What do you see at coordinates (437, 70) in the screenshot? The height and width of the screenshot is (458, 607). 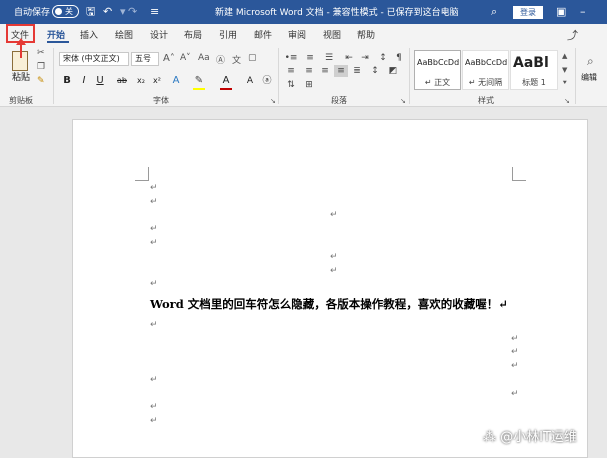 I see `style-normal: AaBbCcDd ↵ 正文` at bounding box center [437, 70].